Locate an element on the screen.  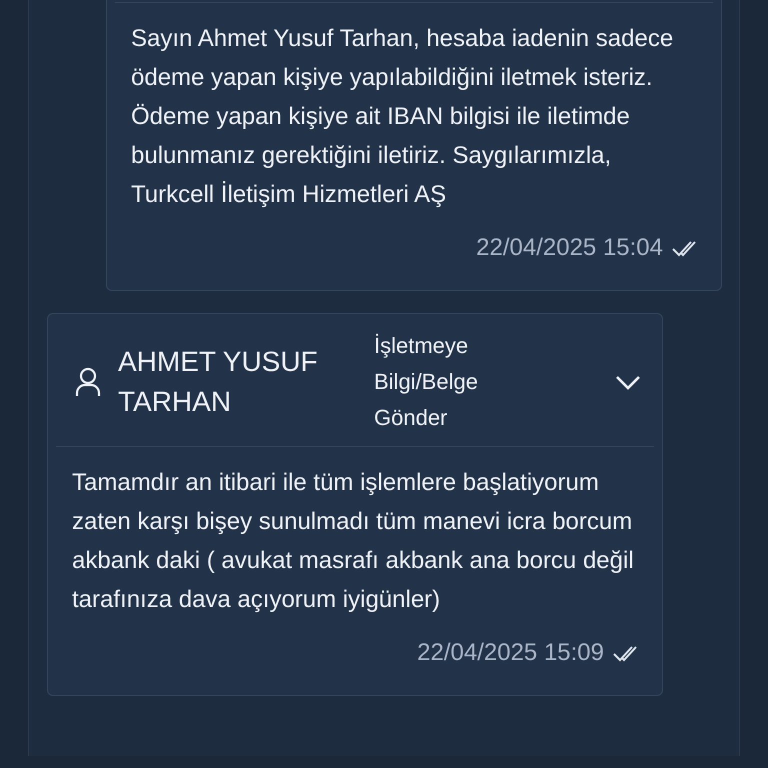
user-icon is located at coordinates (88, 382).